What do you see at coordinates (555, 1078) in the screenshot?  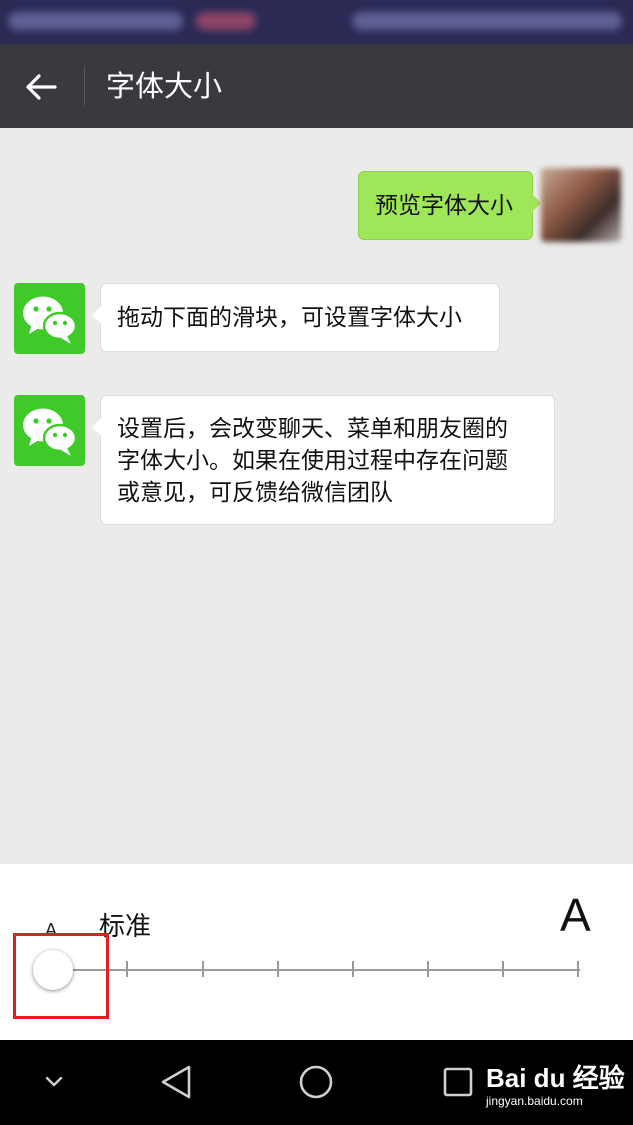 I see `watermark-brand: Bai du 经验` at bounding box center [555, 1078].